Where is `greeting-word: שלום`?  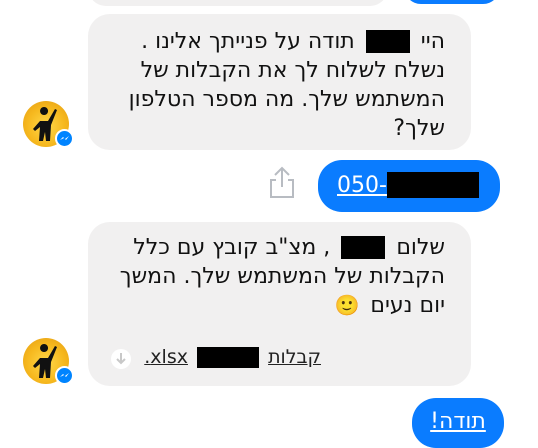
greeting-word: שלום is located at coordinates (420, 247).